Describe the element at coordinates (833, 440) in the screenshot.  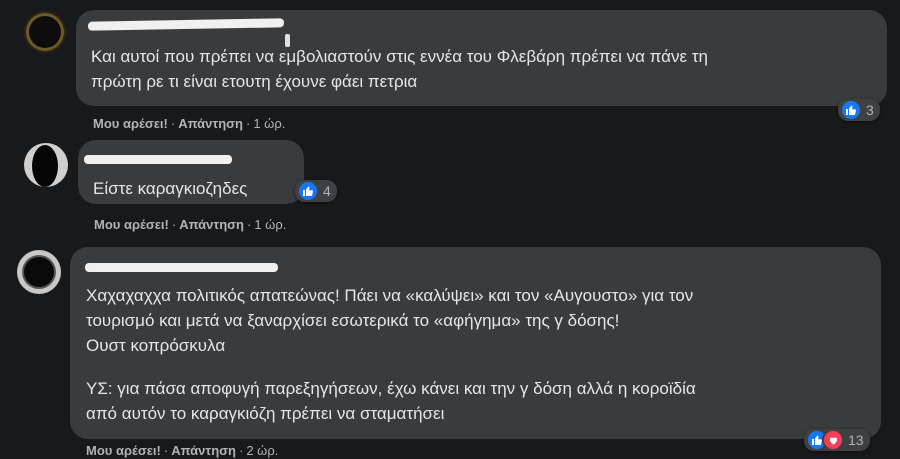
I see `heart-icon` at that location.